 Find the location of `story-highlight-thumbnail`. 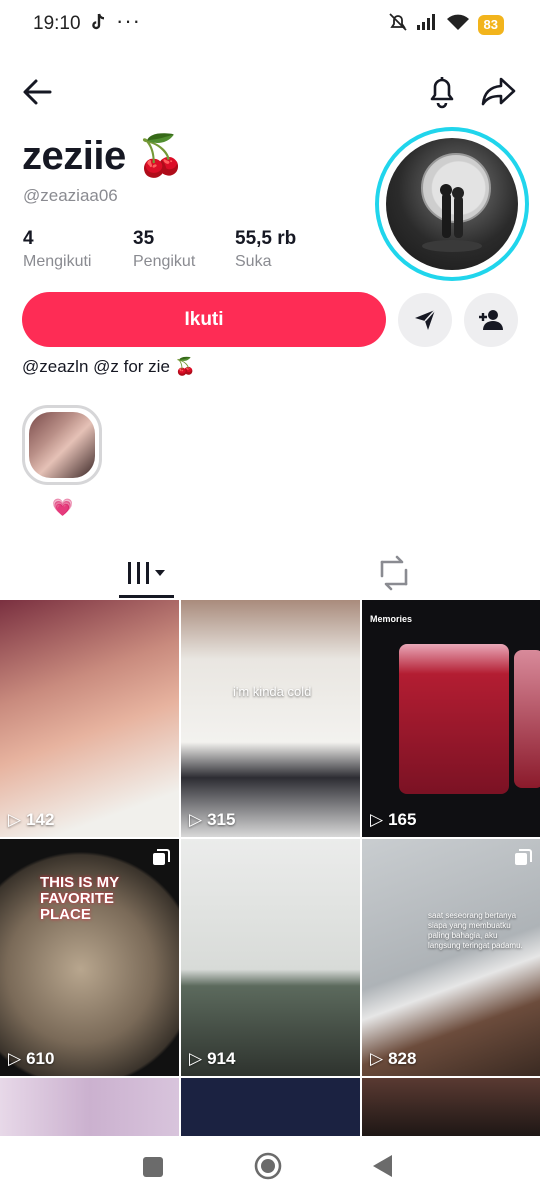

story-highlight-thumbnail is located at coordinates (62, 445).